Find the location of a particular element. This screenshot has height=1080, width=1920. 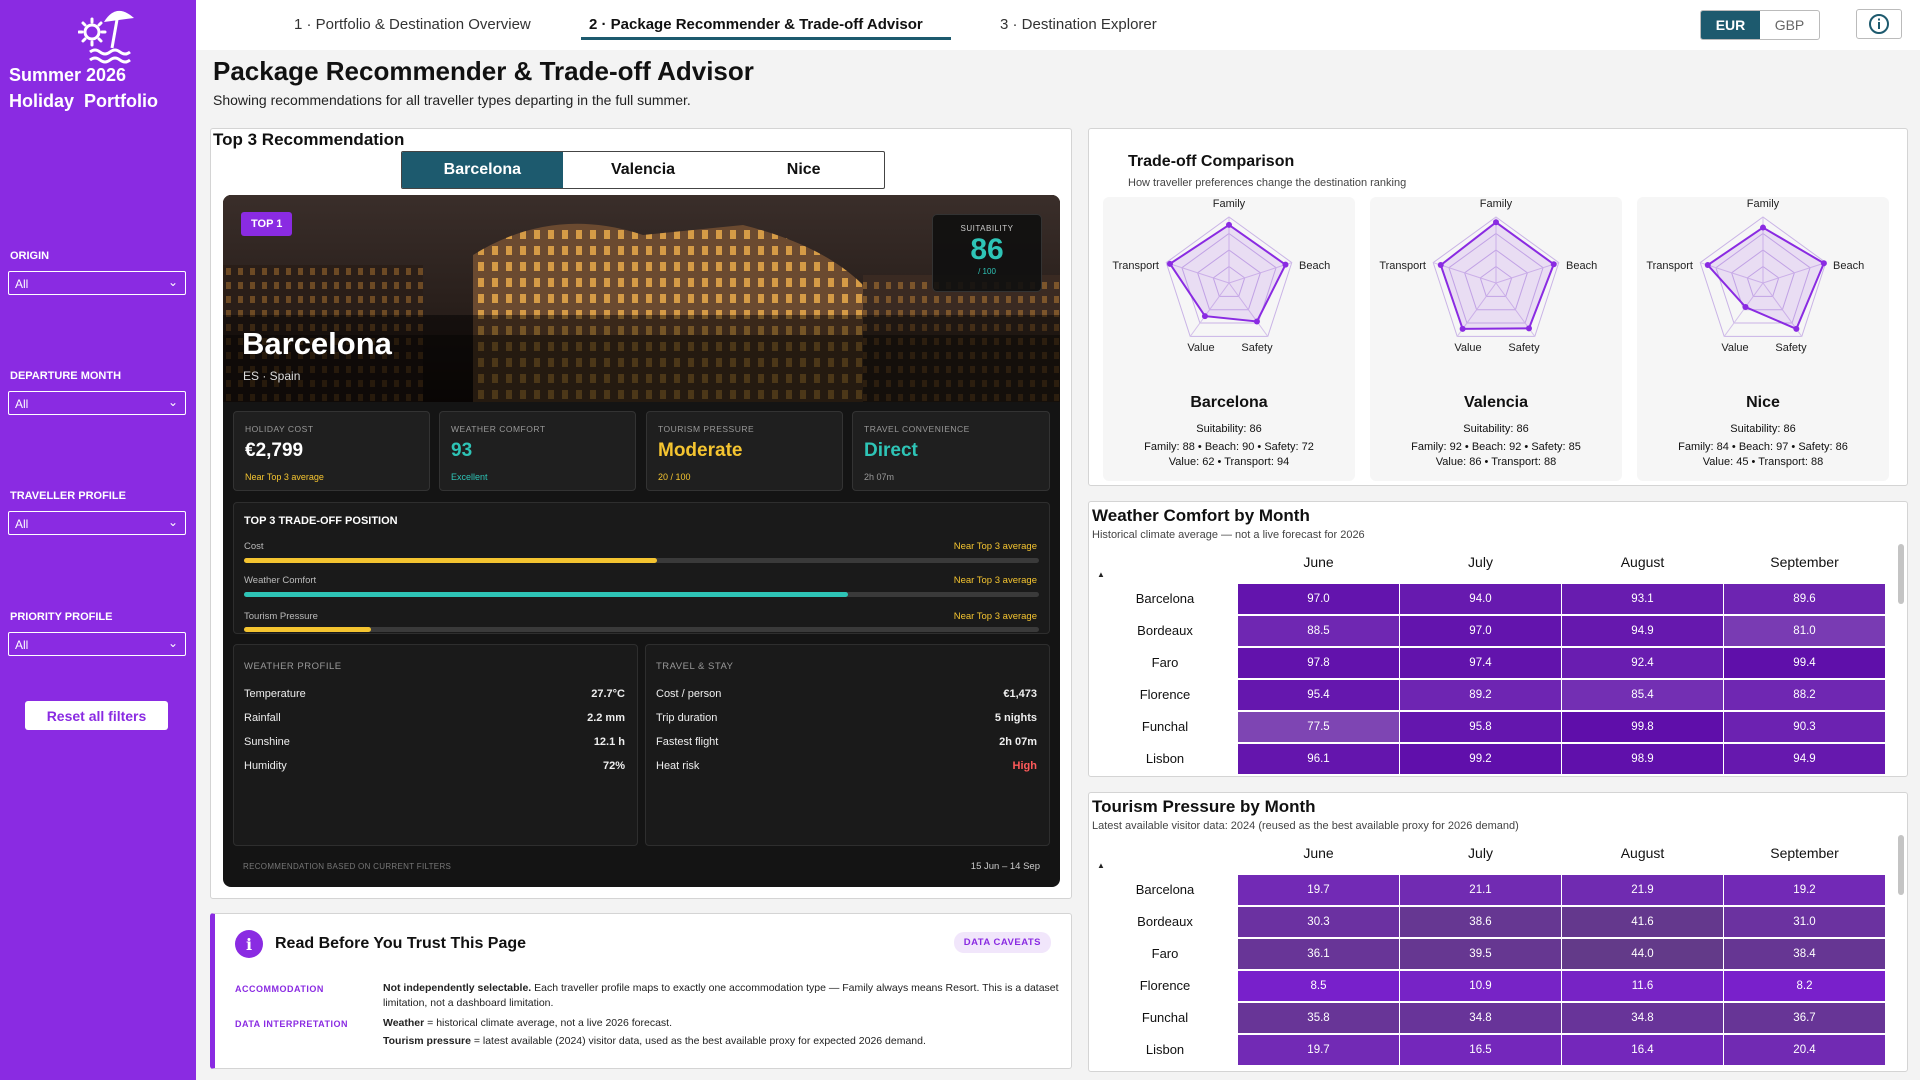

matrix-cell: 41.6 is located at coordinates (1642, 922).